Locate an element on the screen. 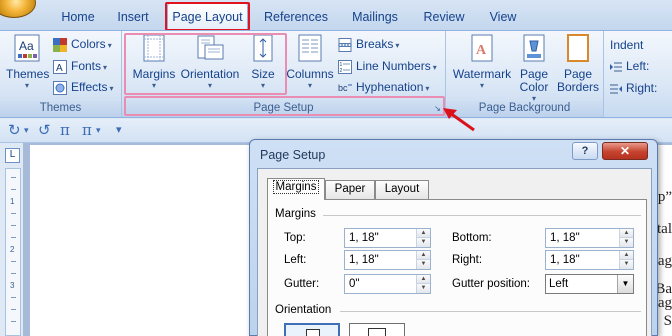  indent-right: Right: is located at coordinates (633, 88).